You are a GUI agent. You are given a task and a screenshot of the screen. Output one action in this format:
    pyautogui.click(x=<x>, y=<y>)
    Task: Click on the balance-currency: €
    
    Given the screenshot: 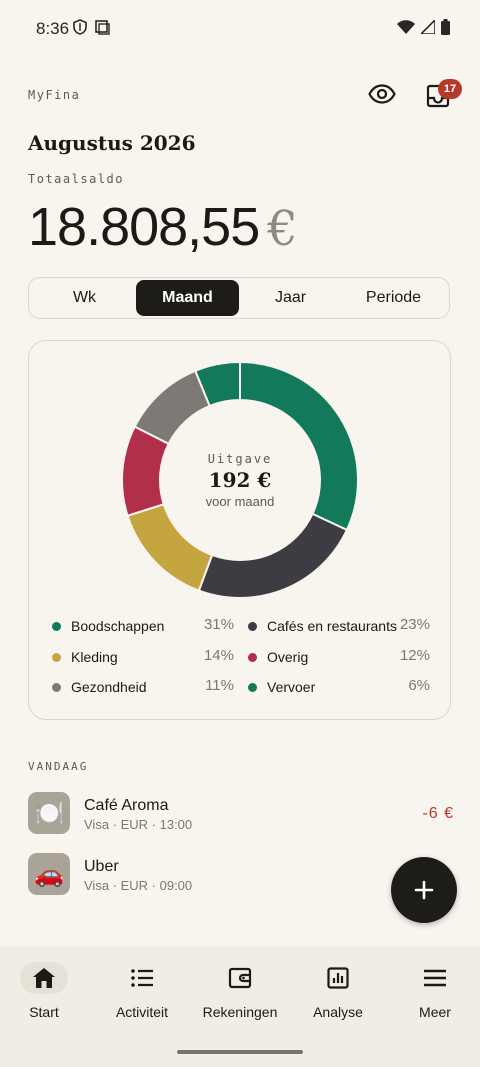 What is the action you would take?
    pyautogui.click(x=282, y=229)
    